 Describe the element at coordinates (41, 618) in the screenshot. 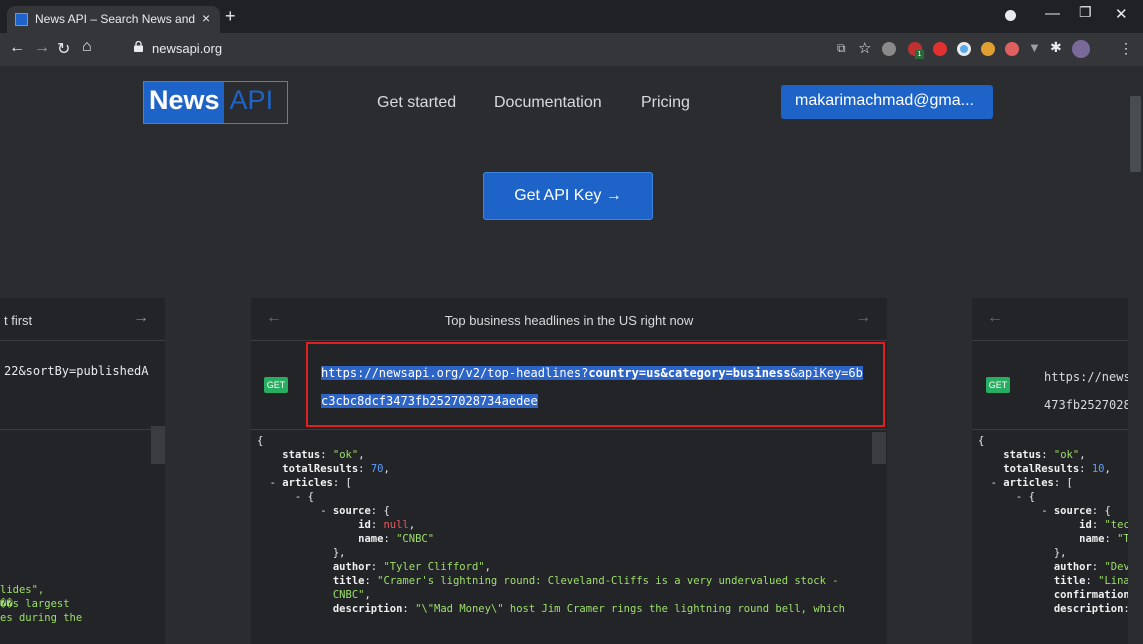

I see `json-line: es during the` at that location.